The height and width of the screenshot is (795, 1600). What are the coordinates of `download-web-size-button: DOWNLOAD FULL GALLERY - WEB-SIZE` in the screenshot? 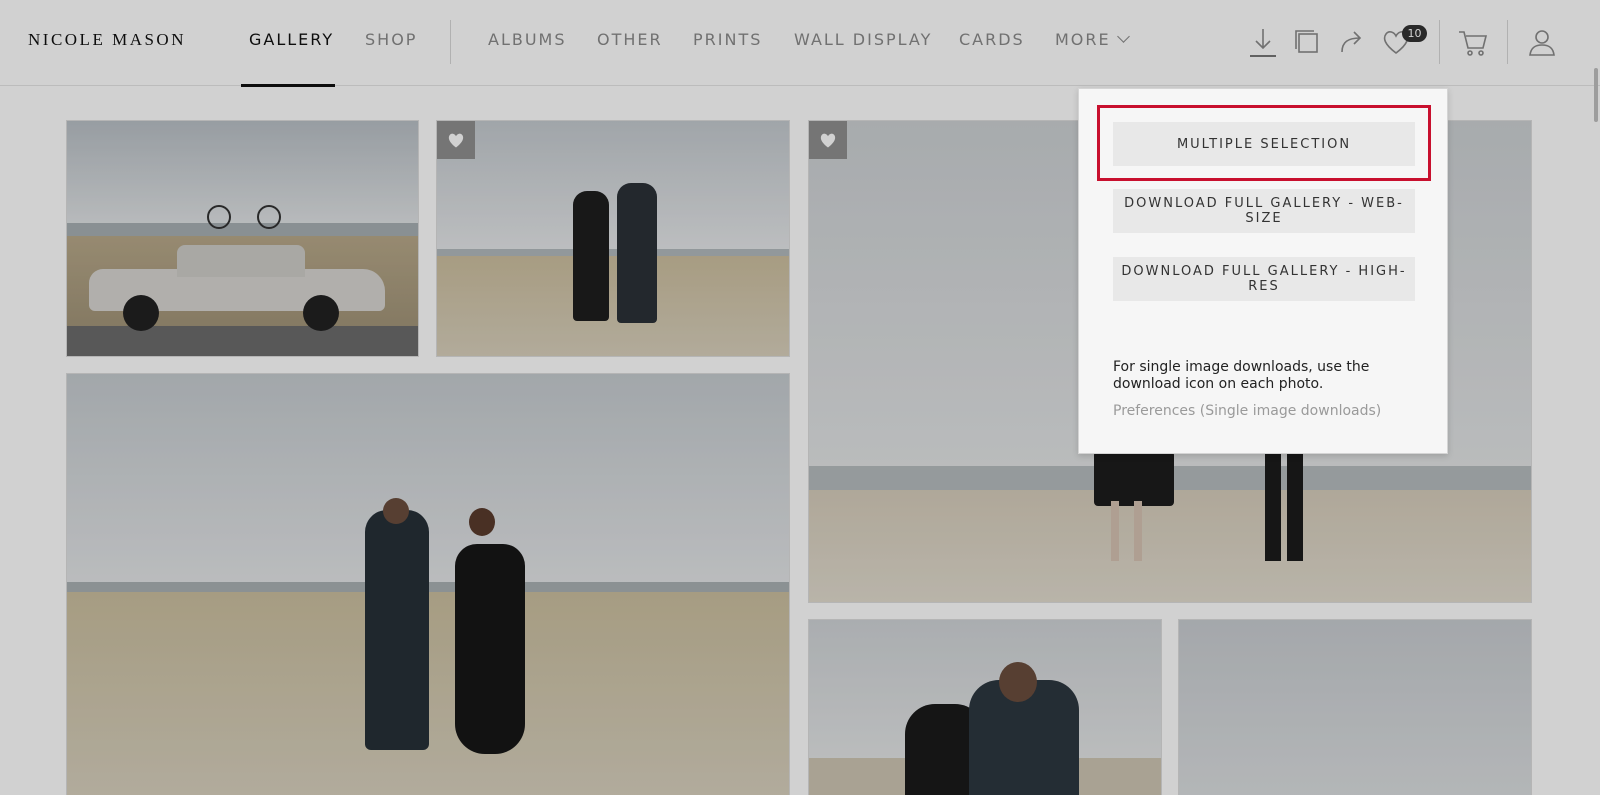 It's located at (1264, 211).